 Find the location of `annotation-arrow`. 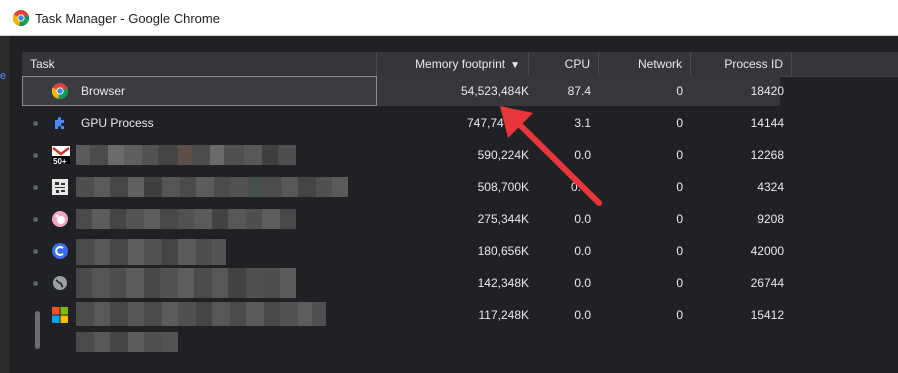

annotation-arrow is located at coordinates (551, 156).